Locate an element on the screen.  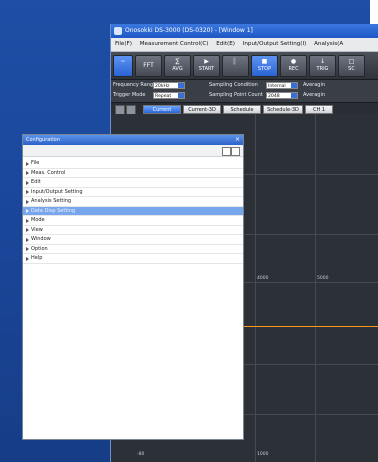
tab-current-3d: Current-3D is located at coordinates (202, 109).